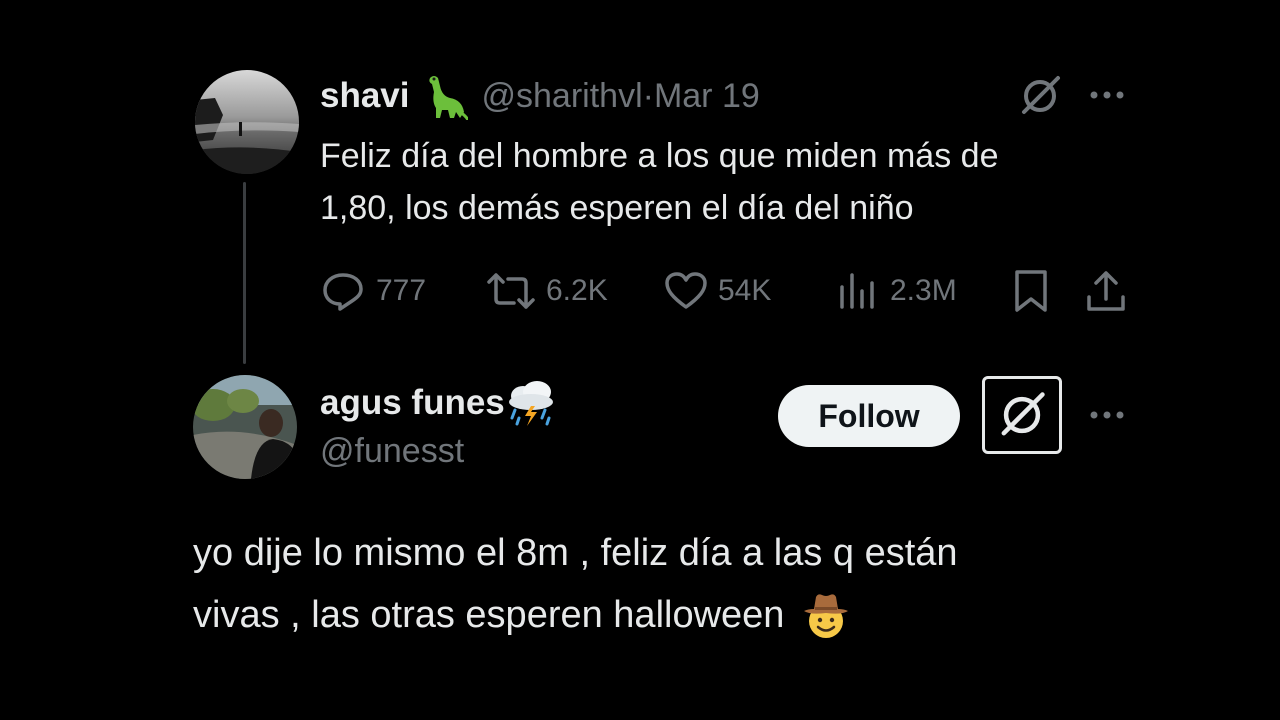 The image size is (1280, 720). Describe the element at coordinates (401, 290) in the screenshot. I see `reply-count: 777` at that location.